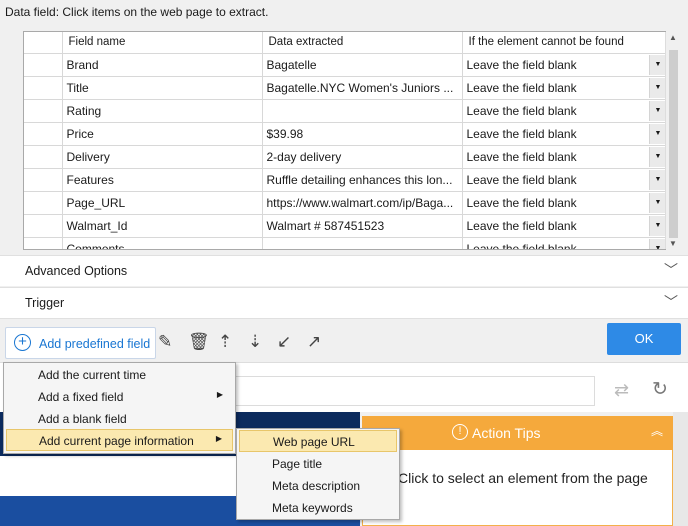 The width and height of the screenshot is (688, 526). I want to click on field-name-cell: Delivery, so click(162, 157).